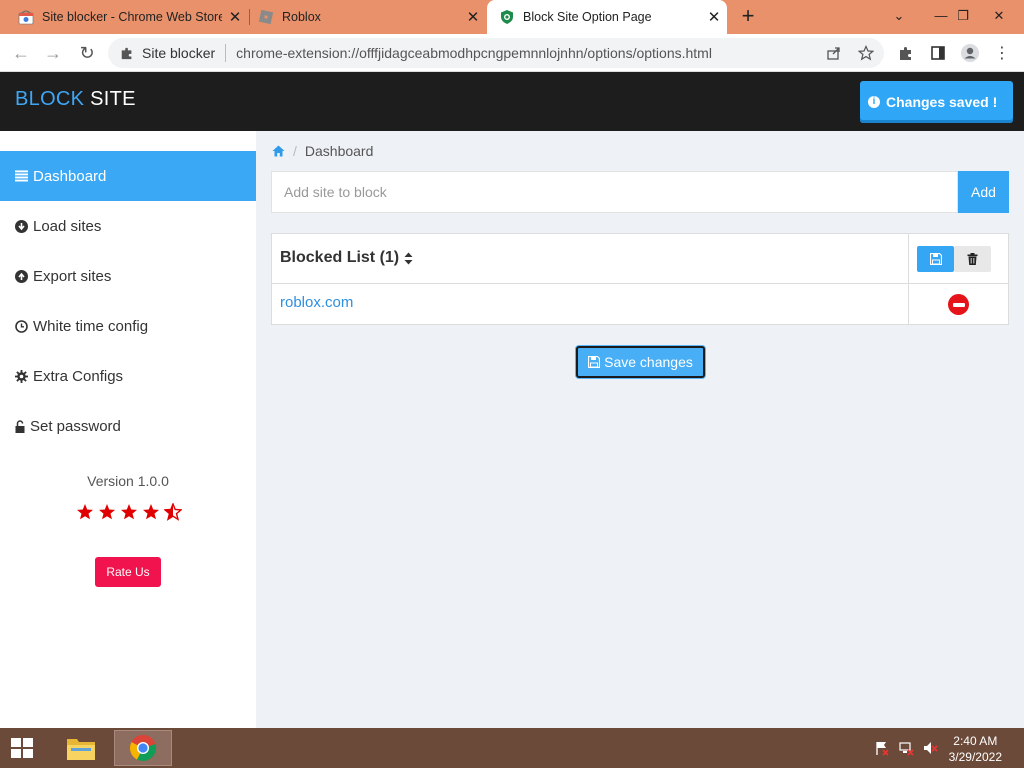 The image size is (1024, 768). Describe the element at coordinates (983, 192) in the screenshot. I see `add-site-button: Add` at that location.